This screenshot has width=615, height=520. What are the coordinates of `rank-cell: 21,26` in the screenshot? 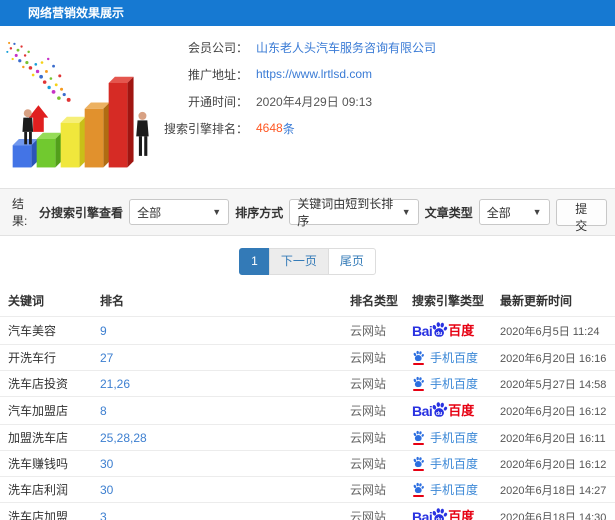 It's located at (220, 383).